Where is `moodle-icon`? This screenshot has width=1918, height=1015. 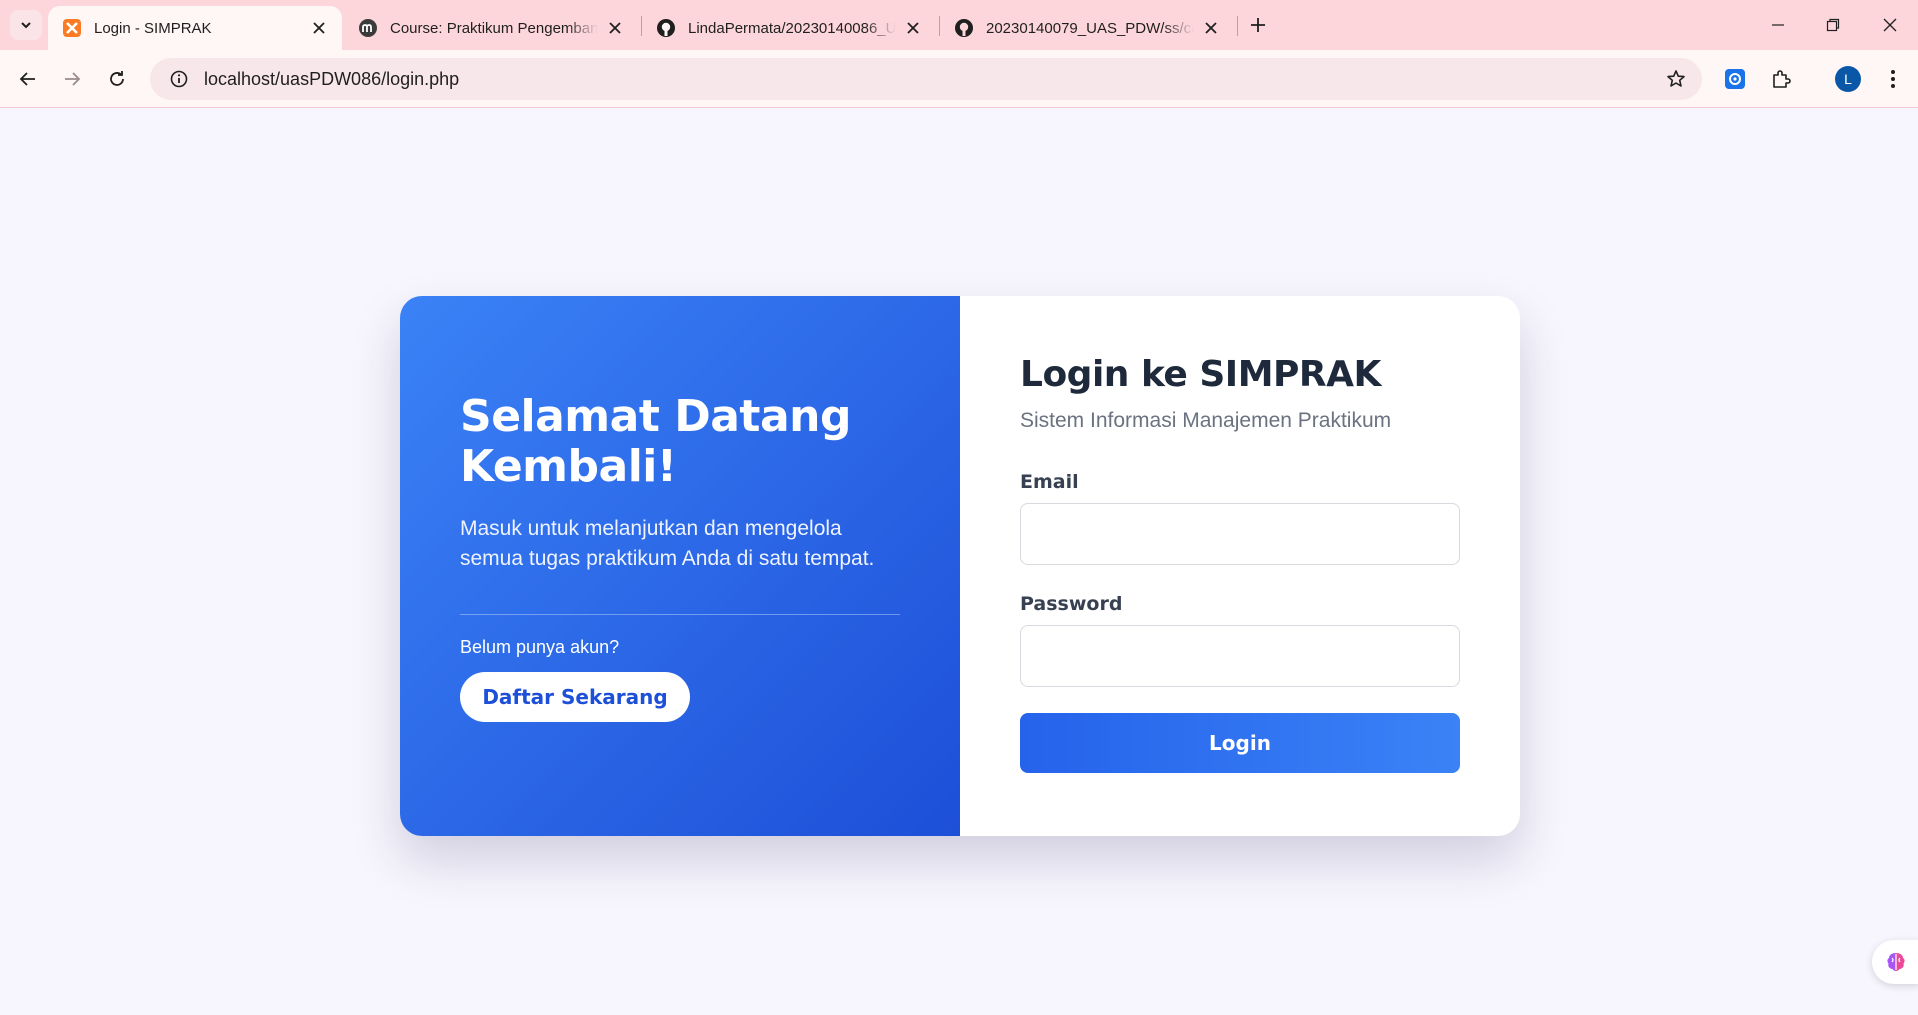
moodle-icon is located at coordinates (368, 28).